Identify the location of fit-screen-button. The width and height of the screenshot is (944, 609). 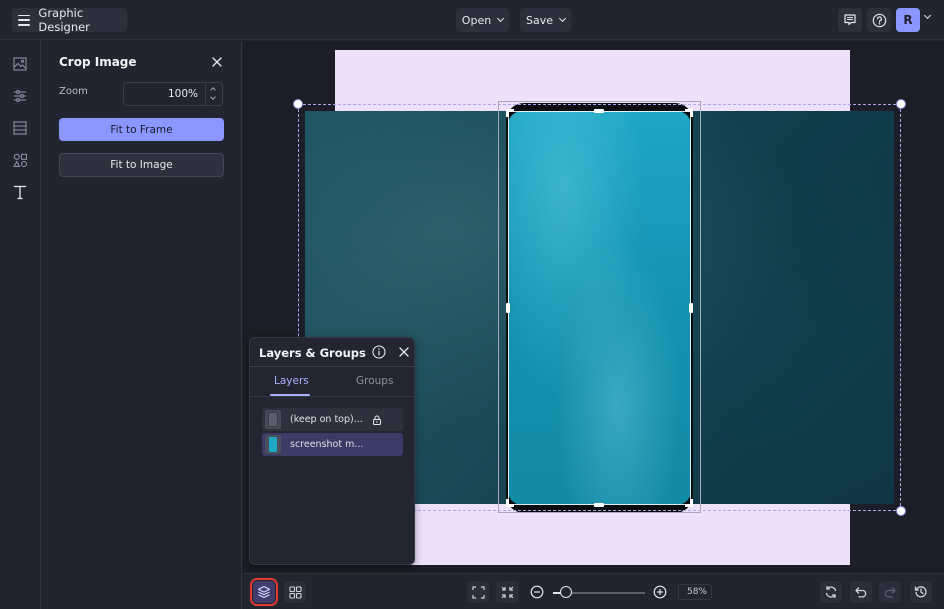
(478, 592).